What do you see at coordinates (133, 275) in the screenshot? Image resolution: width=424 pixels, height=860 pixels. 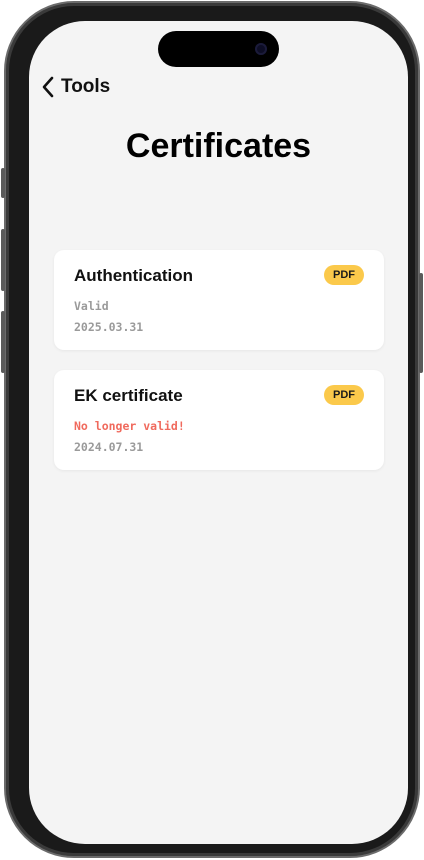 I see `certificate-name: Authentication` at bounding box center [133, 275].